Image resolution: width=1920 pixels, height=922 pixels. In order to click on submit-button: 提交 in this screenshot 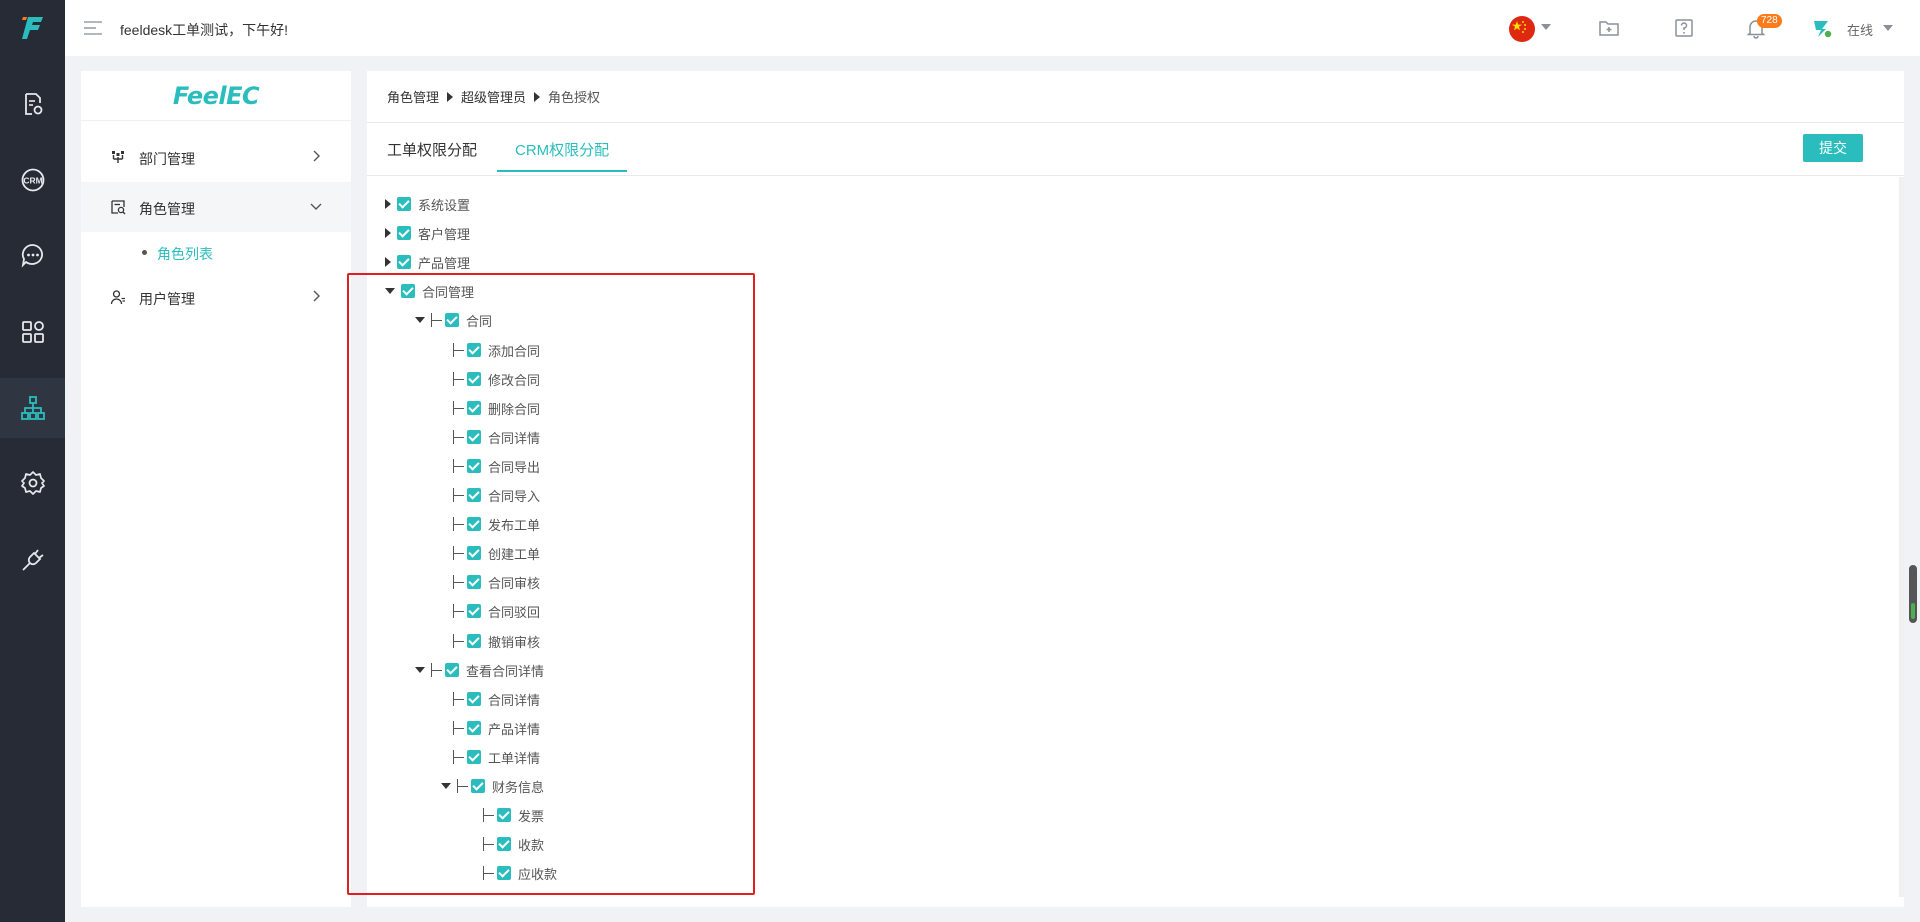, I will do `click(1833, 148)`.